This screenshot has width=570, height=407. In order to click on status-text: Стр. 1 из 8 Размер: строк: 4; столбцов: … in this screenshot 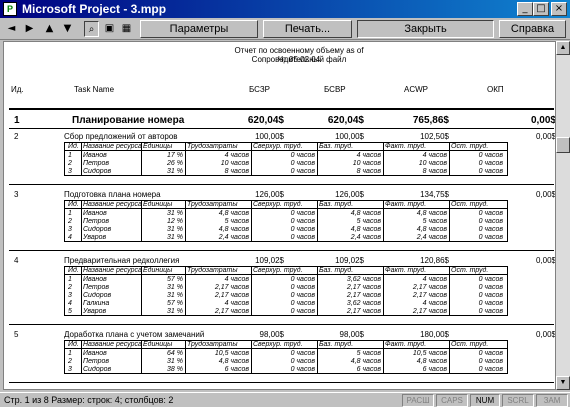, I will do `click(89, 400)`.